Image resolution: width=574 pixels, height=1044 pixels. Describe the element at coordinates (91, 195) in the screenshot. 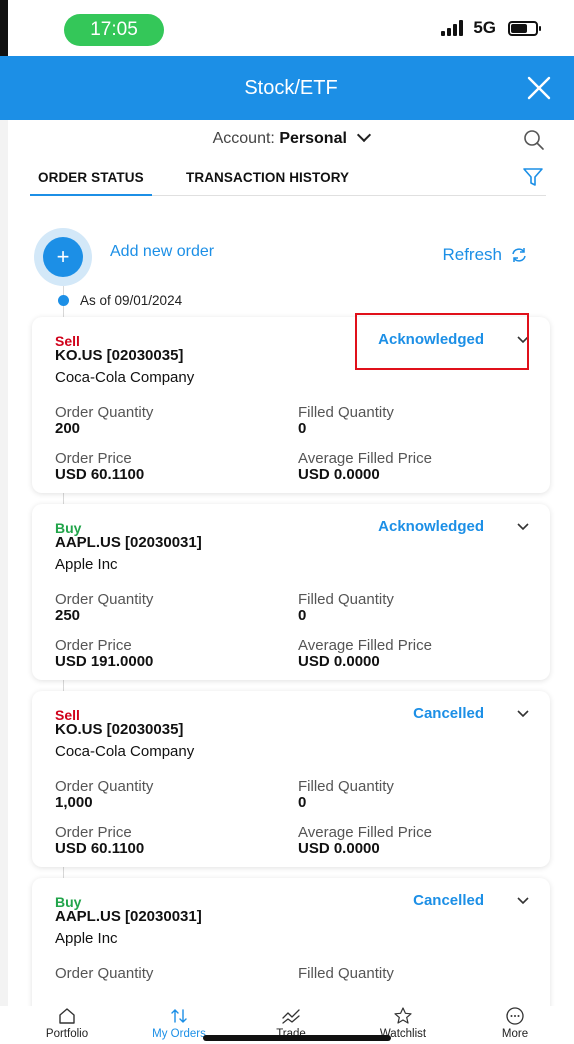

I see `active-tab-underline` at that location.